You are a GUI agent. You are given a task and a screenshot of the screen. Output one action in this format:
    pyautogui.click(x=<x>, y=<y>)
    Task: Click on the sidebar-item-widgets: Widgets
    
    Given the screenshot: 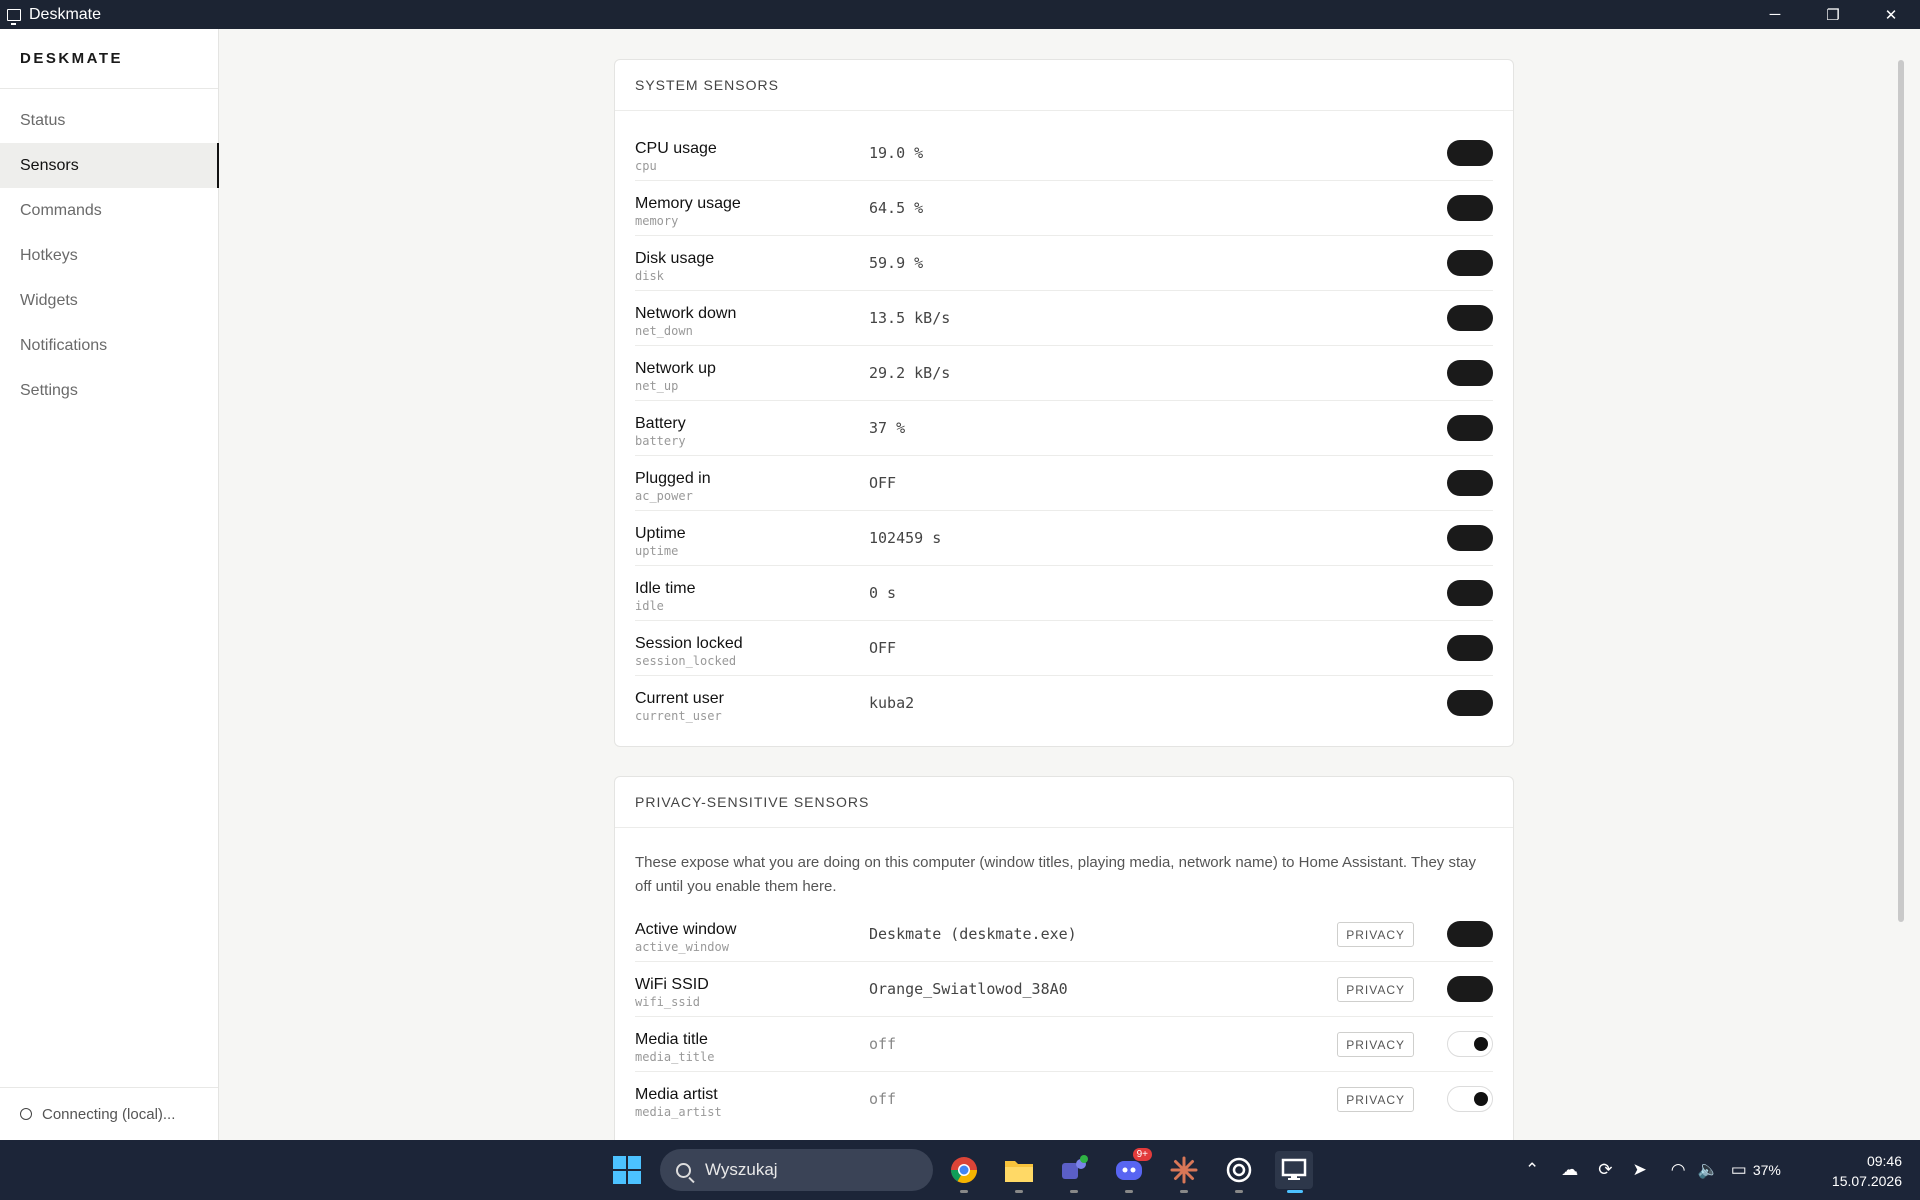 What is the action you would take?
    pyautogui.click(x=109, y=300)
    